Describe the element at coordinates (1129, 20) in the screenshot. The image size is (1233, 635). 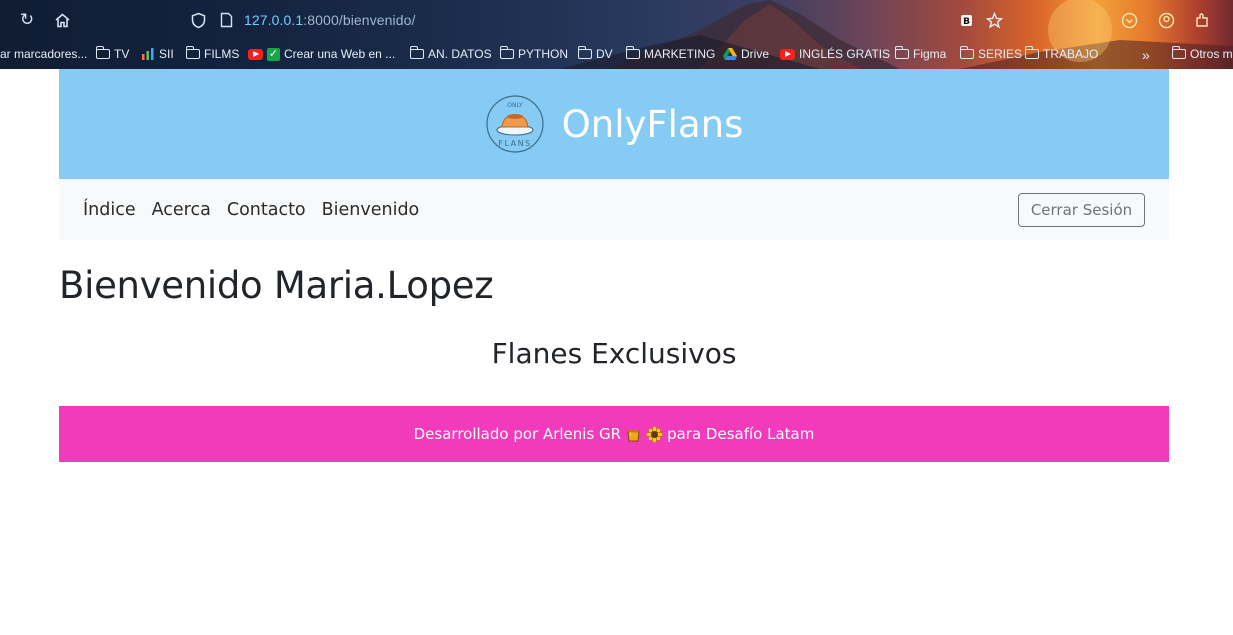
I see `downloads-icon` at that location.